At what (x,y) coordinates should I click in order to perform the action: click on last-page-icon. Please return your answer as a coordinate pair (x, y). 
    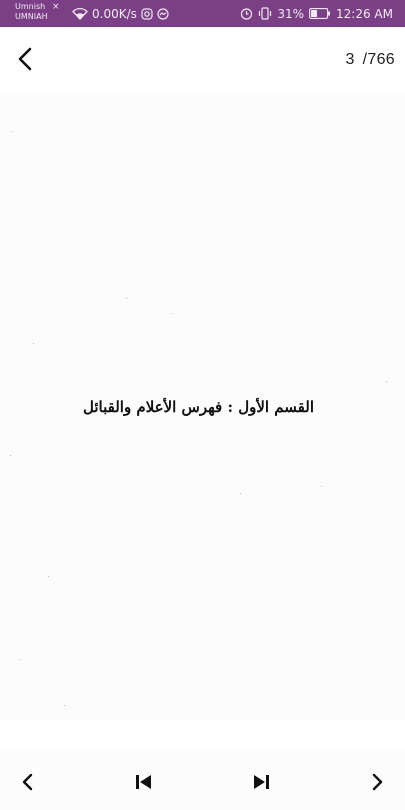
    Looking at the image, I should click on (261, 782).